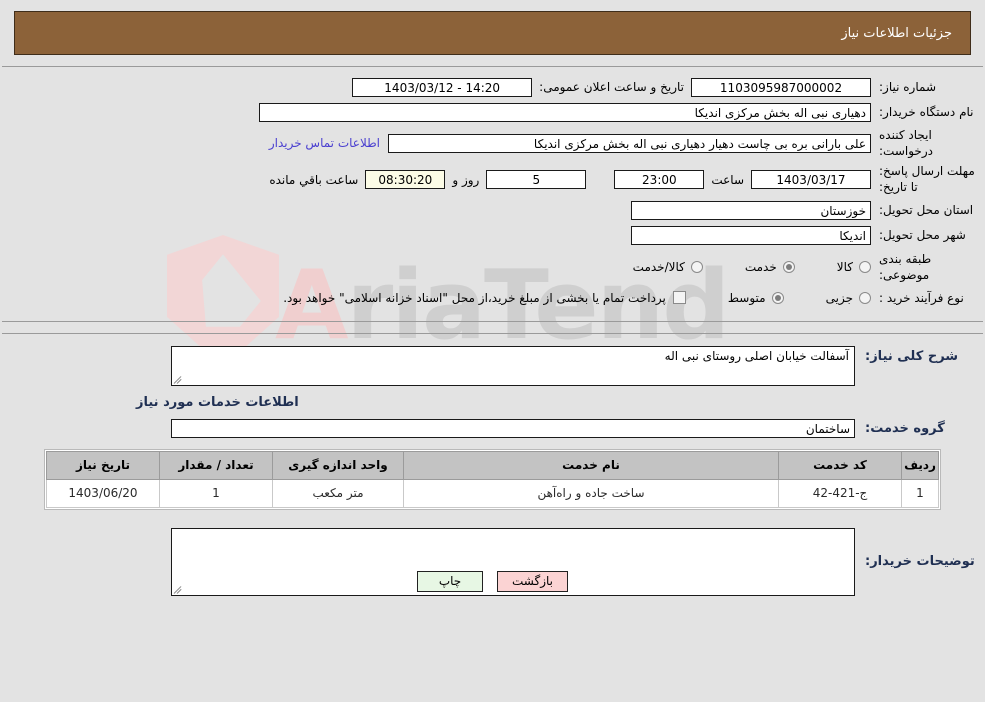  What do you see at coordinates (565, 112) in the screenshot?
I see `buyer-org-value: دهیاری نبی اله بخش مرکزی اندیکا` at bounding box center [565, 112].